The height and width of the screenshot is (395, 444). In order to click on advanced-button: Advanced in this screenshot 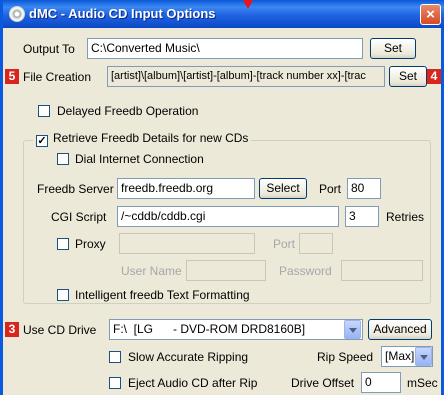, I will do `click(400, 329)`.